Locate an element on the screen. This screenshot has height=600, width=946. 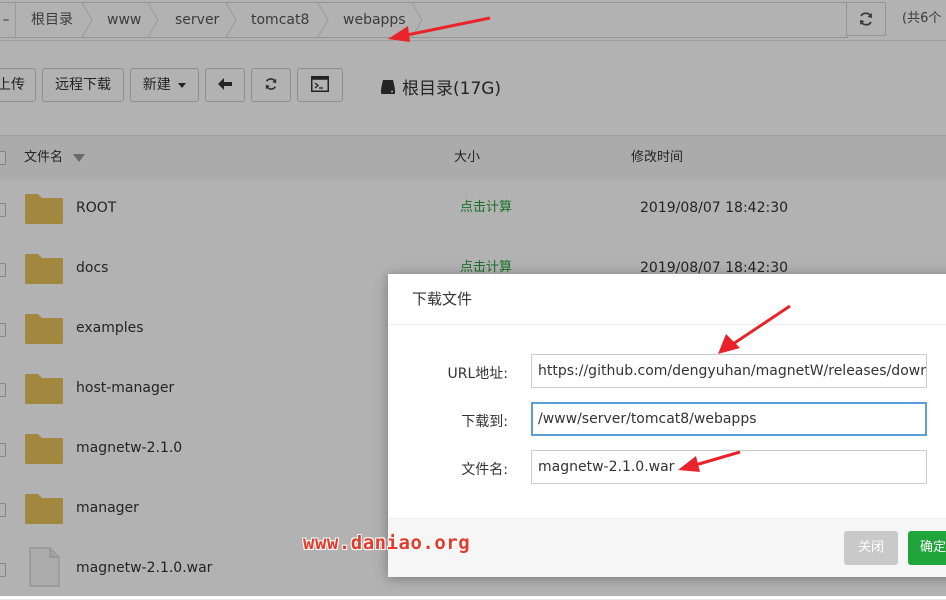
dialog-title: 下载文件 is located at coordinates (442, 299).